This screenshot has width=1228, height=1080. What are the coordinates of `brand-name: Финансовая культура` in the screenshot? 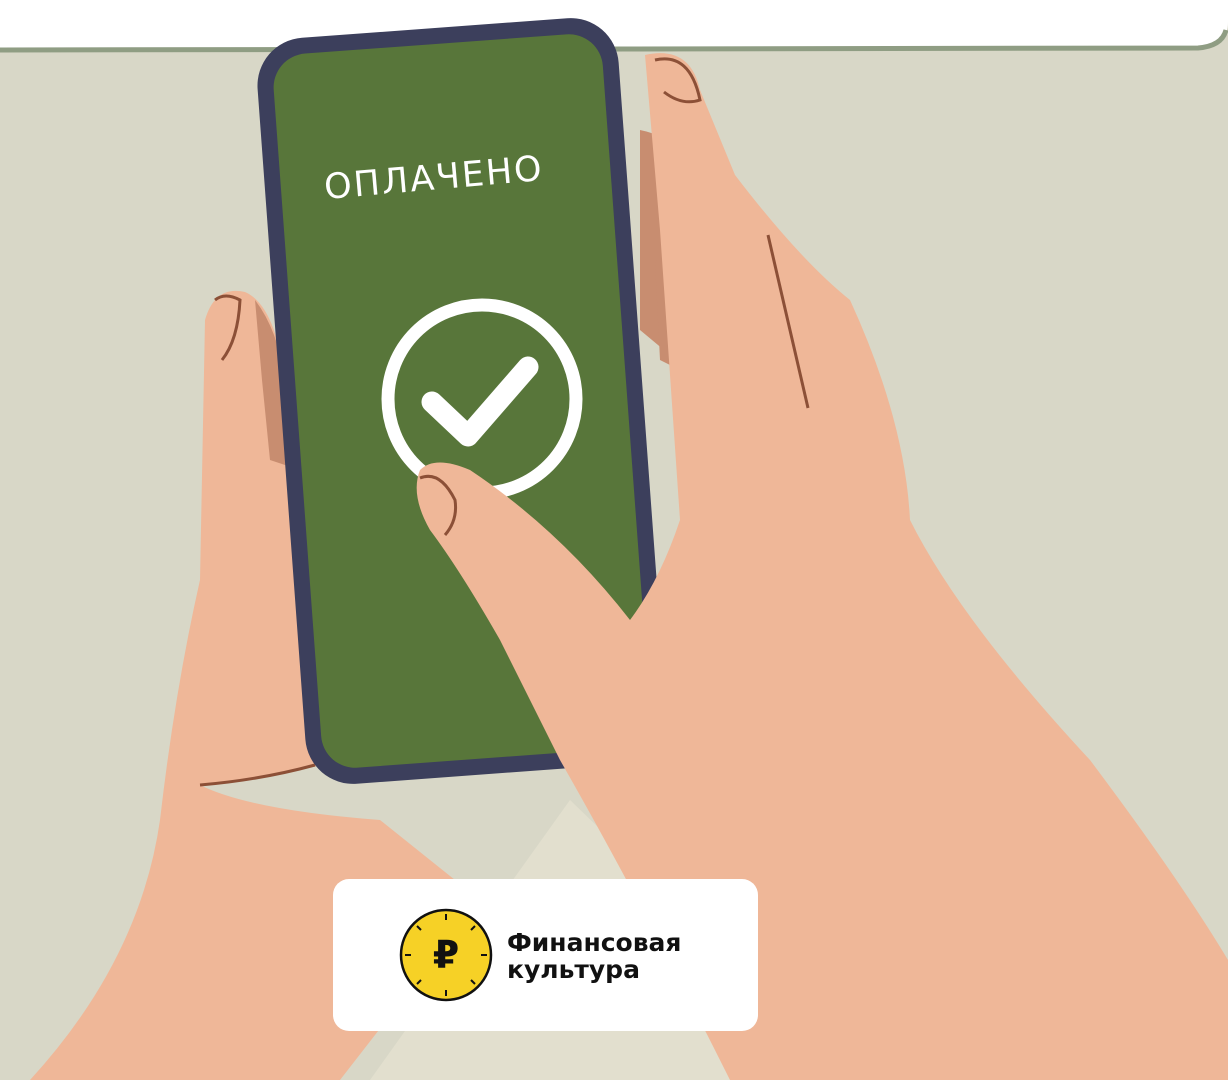 It's located at (594, 956).